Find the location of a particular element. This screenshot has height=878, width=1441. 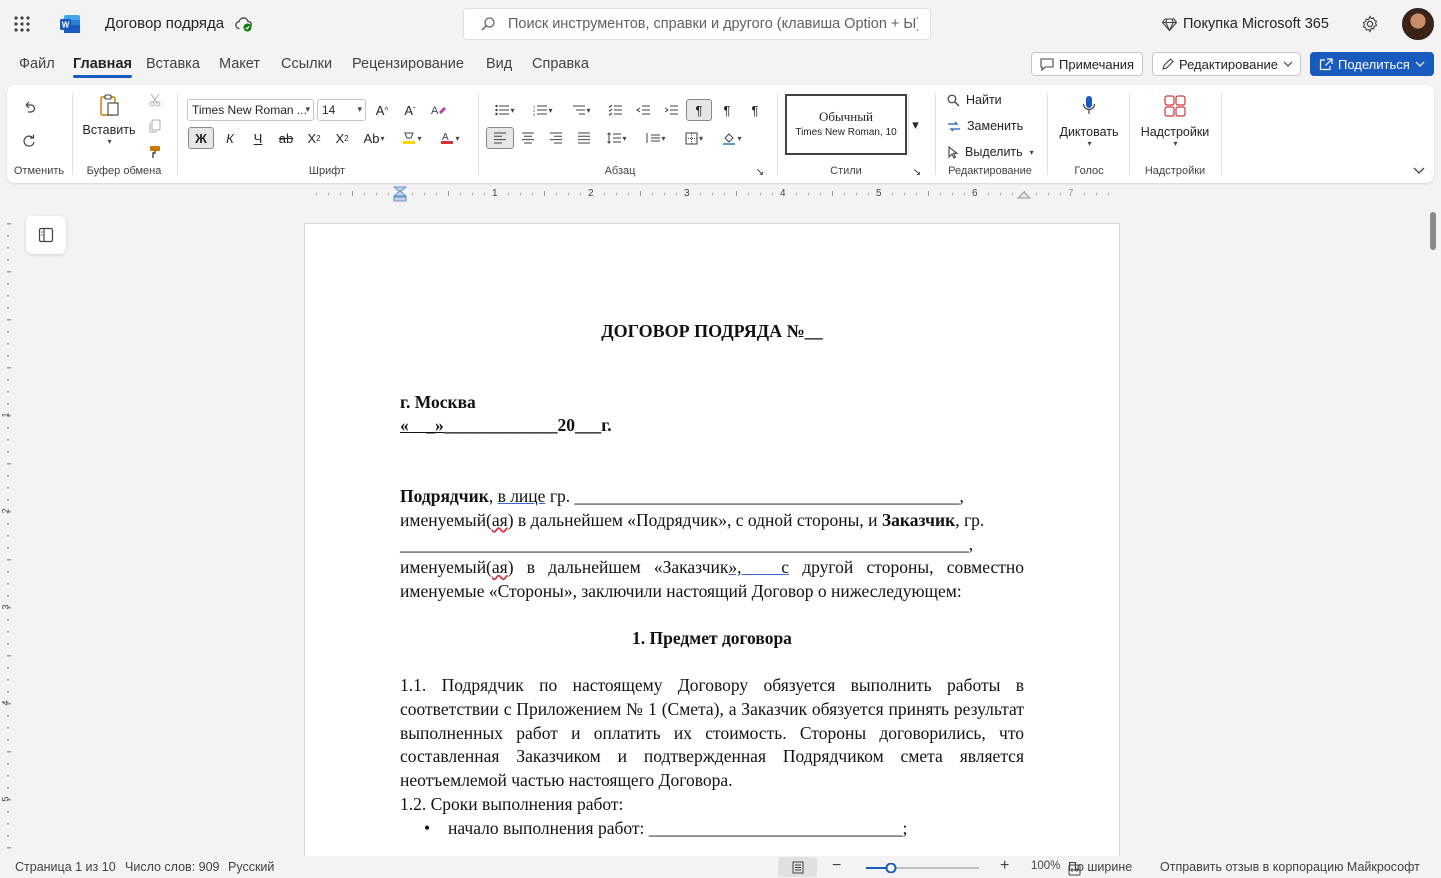

addins-button: Надстройки ▾ is located at coordinates (1175, 121).